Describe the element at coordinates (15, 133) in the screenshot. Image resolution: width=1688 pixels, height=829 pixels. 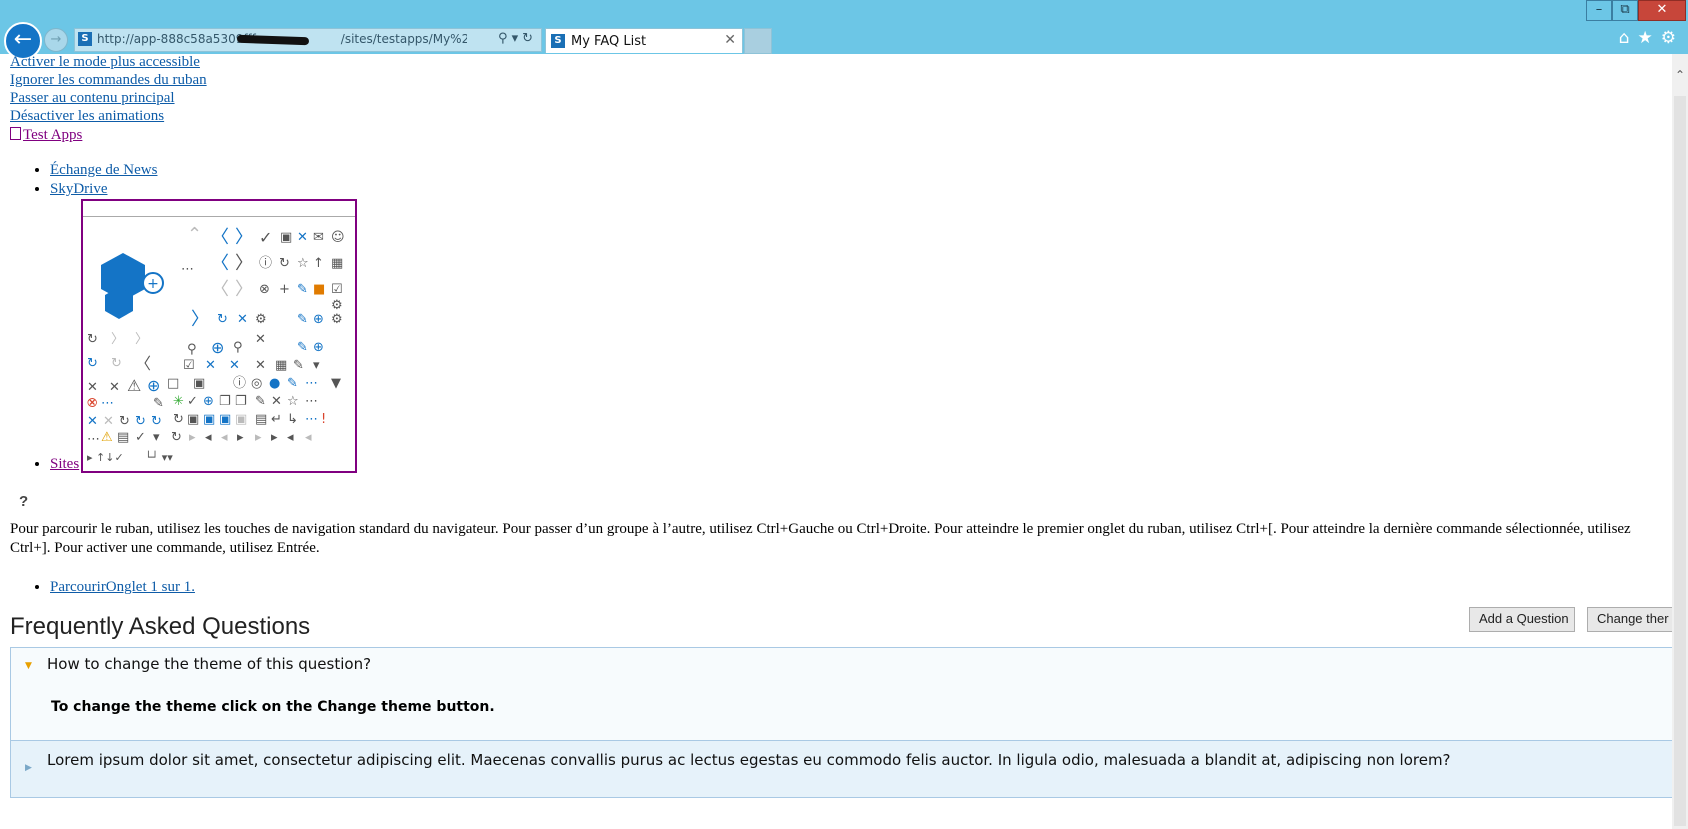
I see `broken-image-icon` at that location.